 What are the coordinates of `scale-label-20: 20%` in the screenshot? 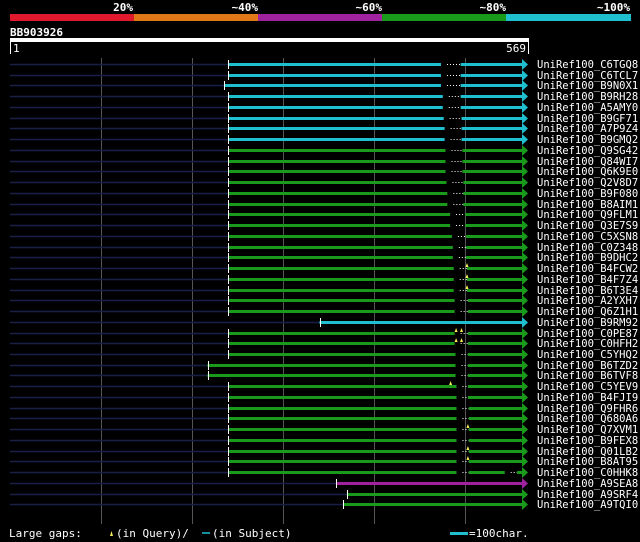 It's located at (123, 7).